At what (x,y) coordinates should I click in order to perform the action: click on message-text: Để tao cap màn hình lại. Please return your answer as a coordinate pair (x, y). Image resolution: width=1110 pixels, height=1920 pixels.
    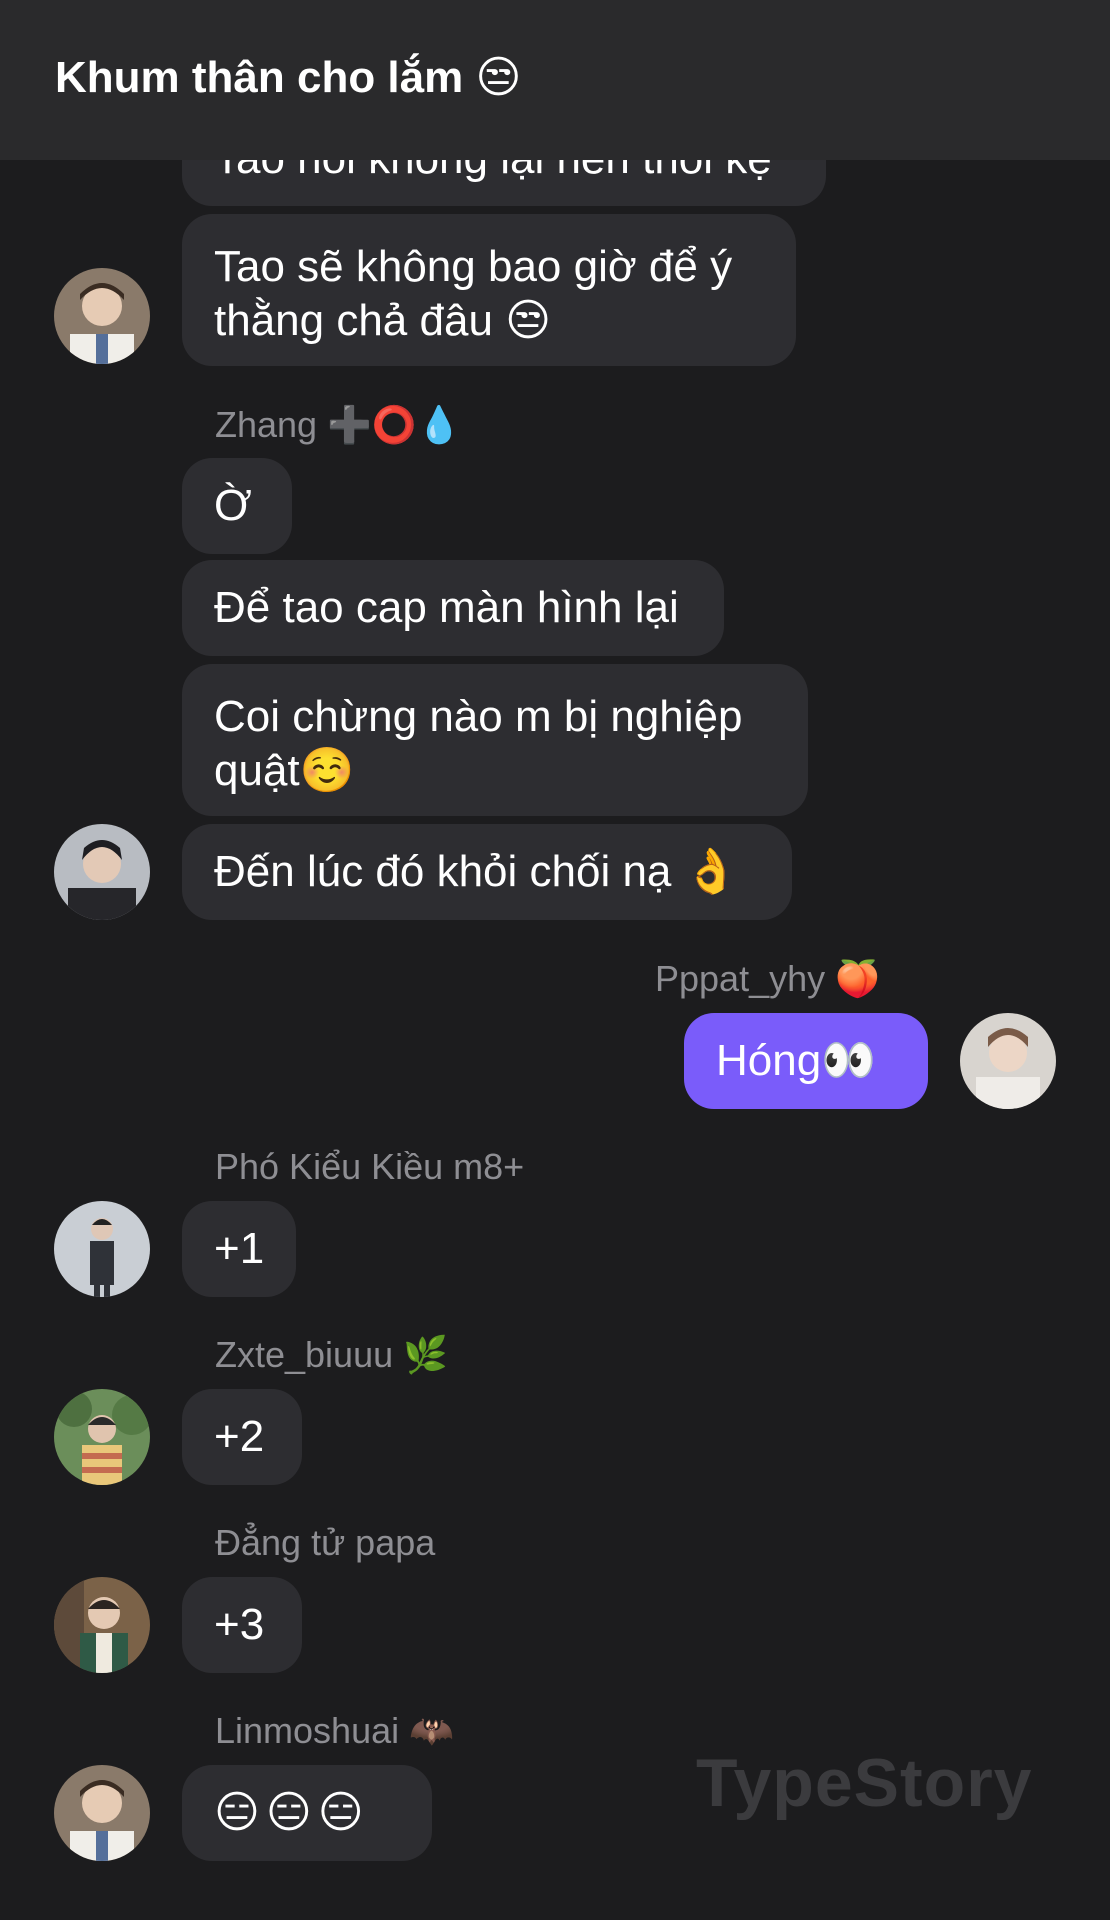
    Looking at the image, I should click on (446, 607).